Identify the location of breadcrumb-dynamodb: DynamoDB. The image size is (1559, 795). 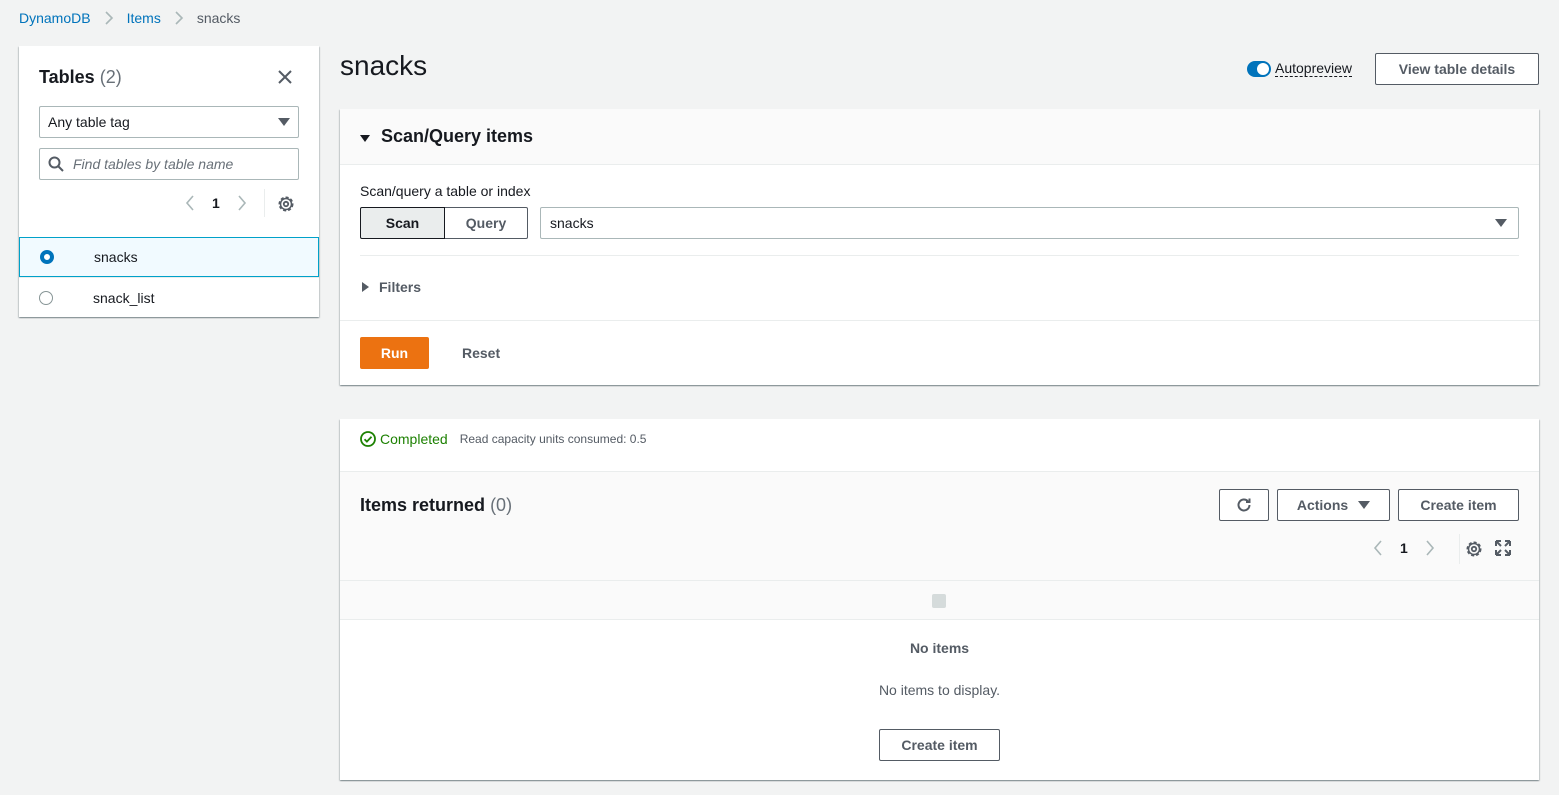
(55, 18).